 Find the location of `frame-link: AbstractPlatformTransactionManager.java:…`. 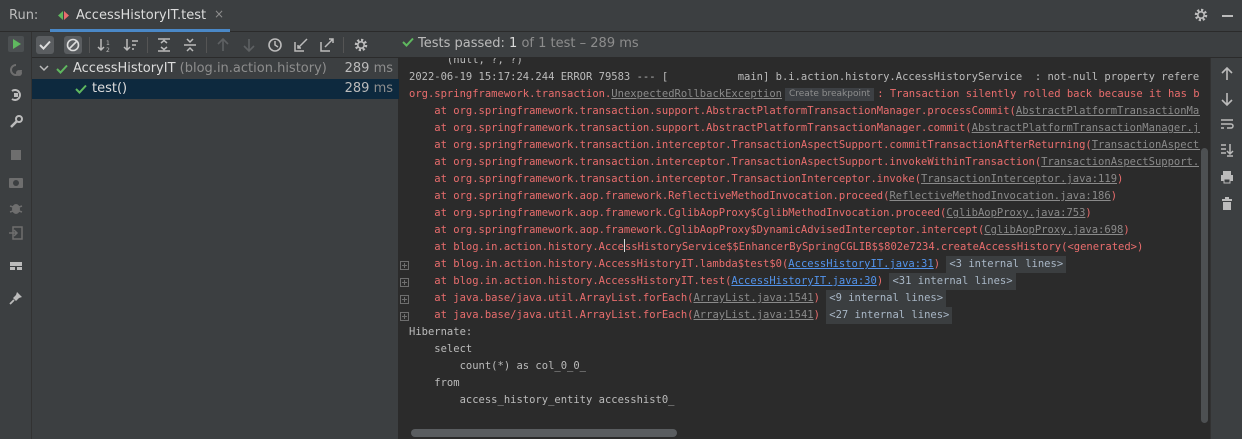

frame-link: AbstractPlatformTransactionManager.java:… is located at coordinates (1086, 128).